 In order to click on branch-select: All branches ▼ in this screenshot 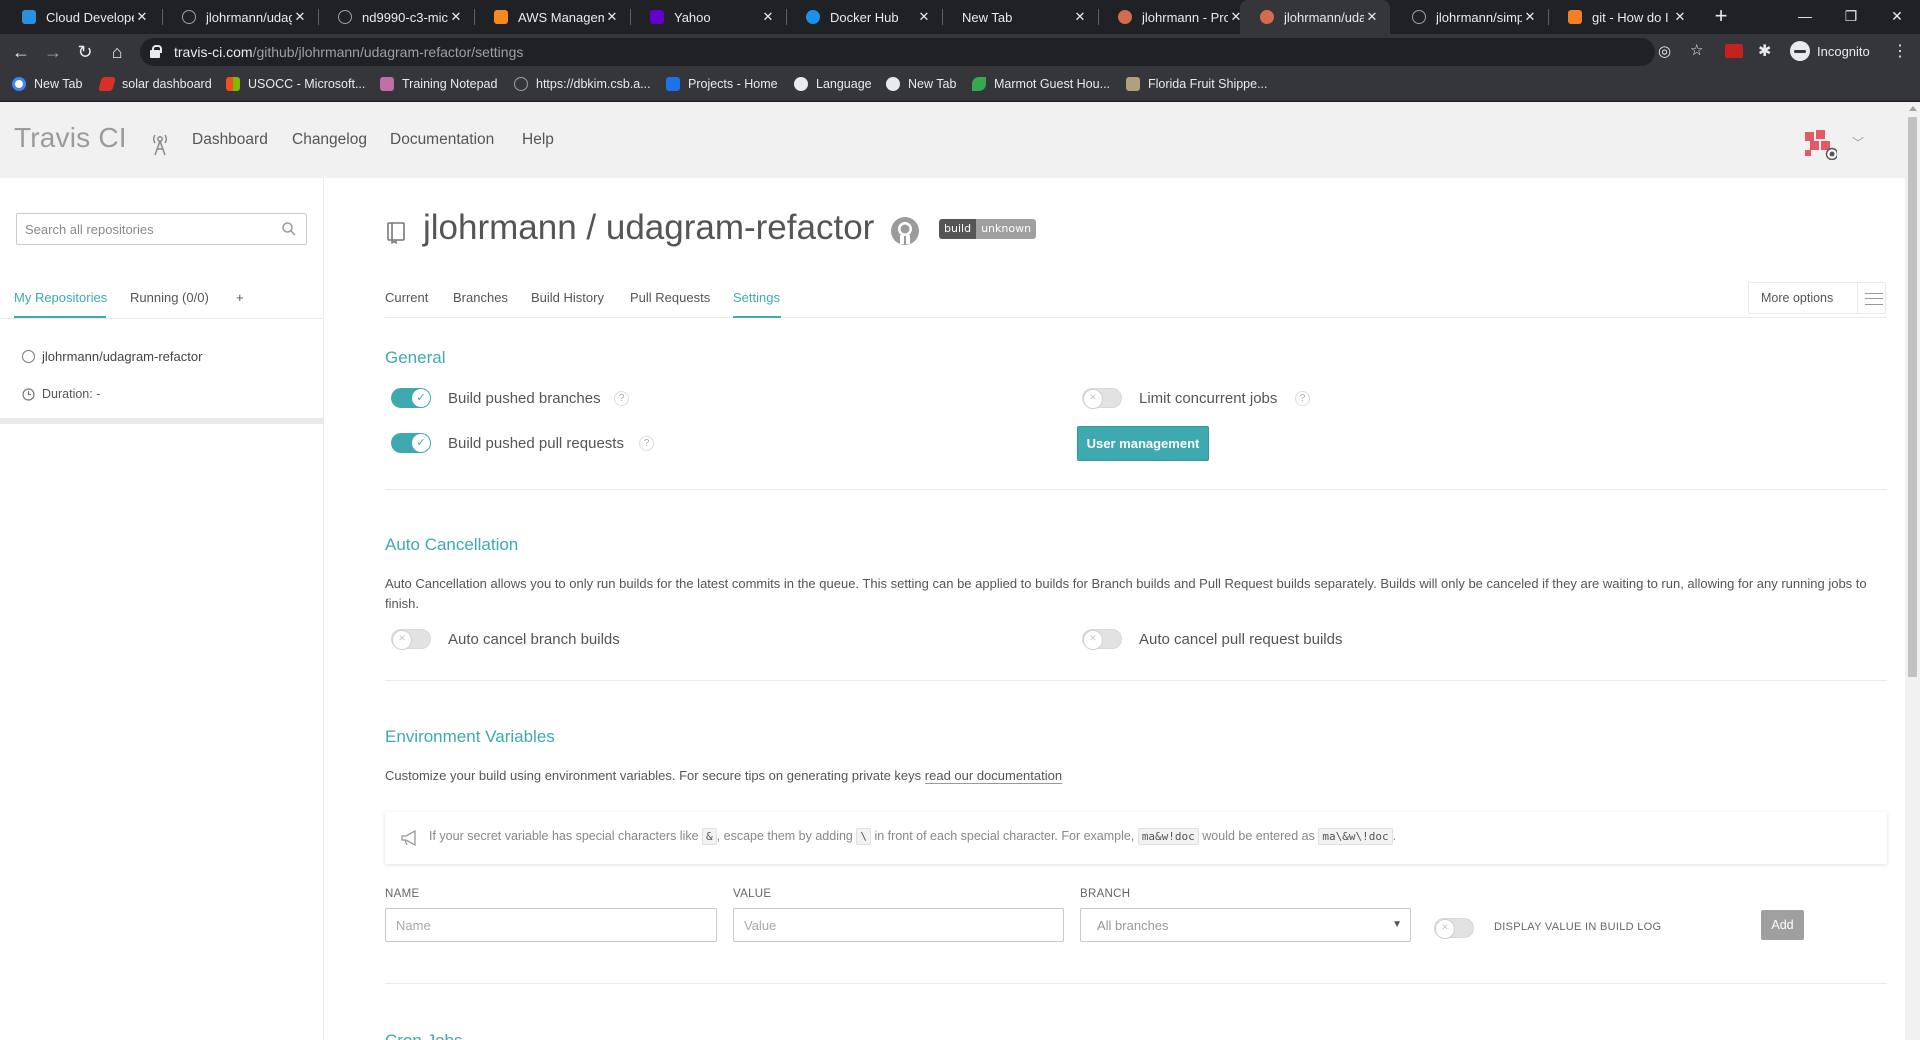, I will do `click(1245, 925)`.